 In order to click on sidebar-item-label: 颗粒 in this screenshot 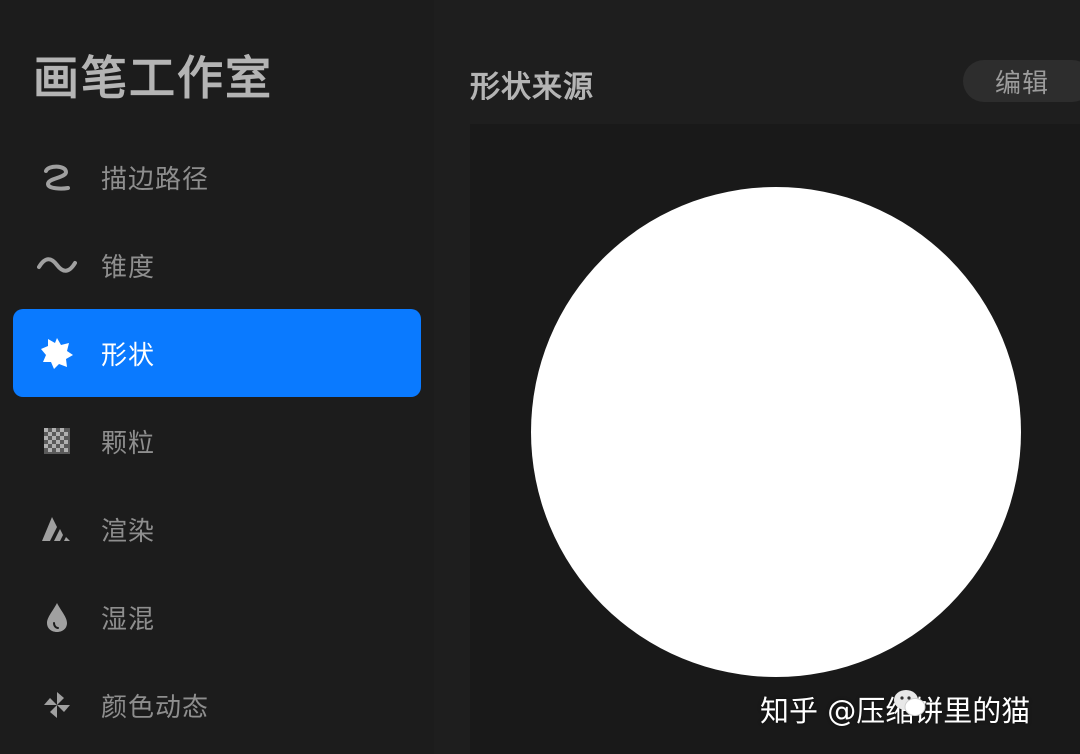, I will do `click(128, 443)`.